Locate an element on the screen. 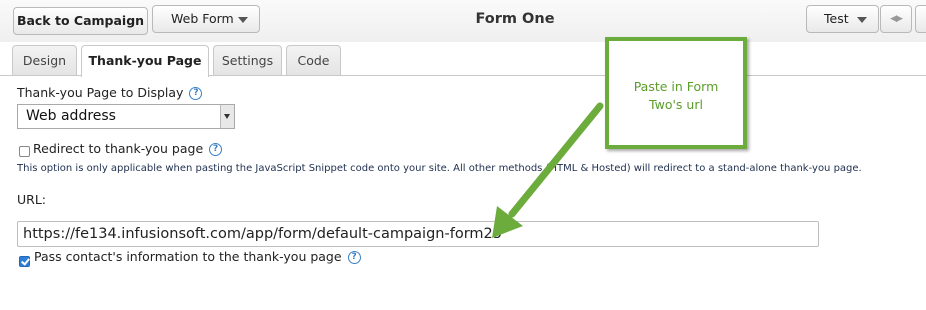  callout-line-2: Two's url is located at coordinates (676, 104).